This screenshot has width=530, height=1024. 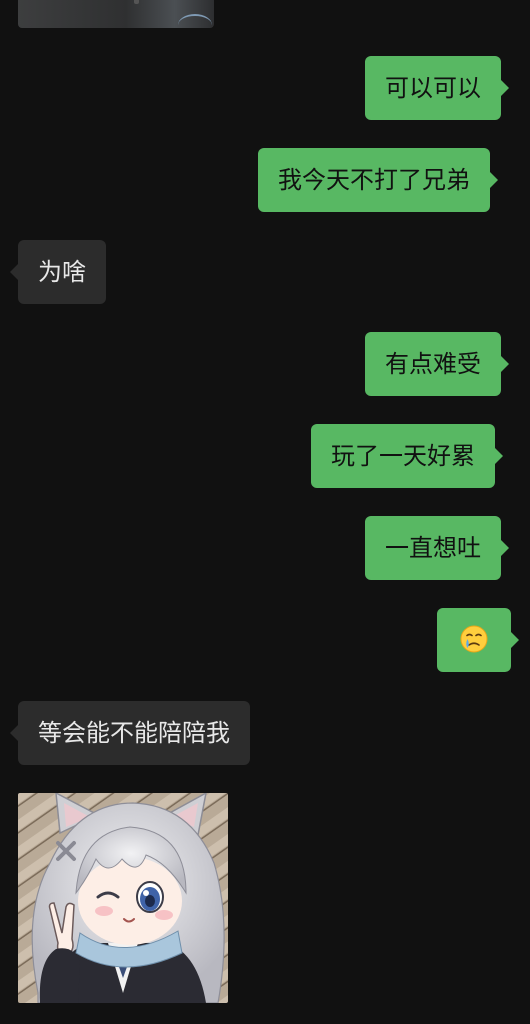 What do you see at coordinates (134, 733) in the screenshot?
I see `message-text: 等会能不能陪陪我` at bounding box center [134, 733].